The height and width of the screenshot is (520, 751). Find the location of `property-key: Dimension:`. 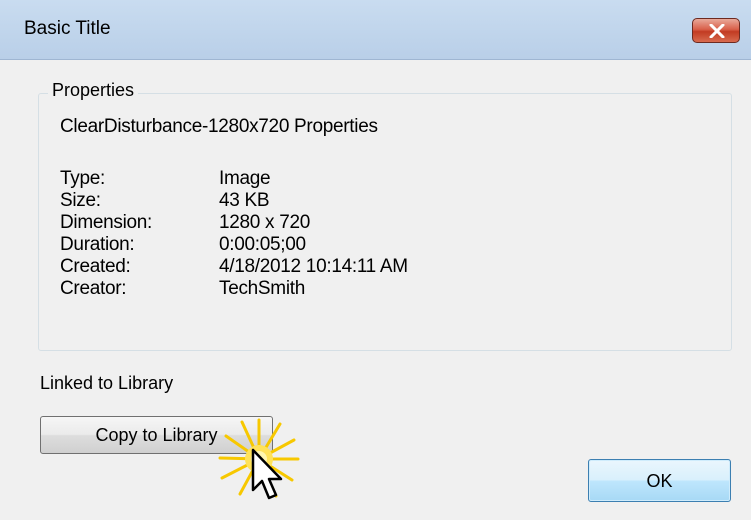

property-key: Dimension: is located at coordinates (106, 222).